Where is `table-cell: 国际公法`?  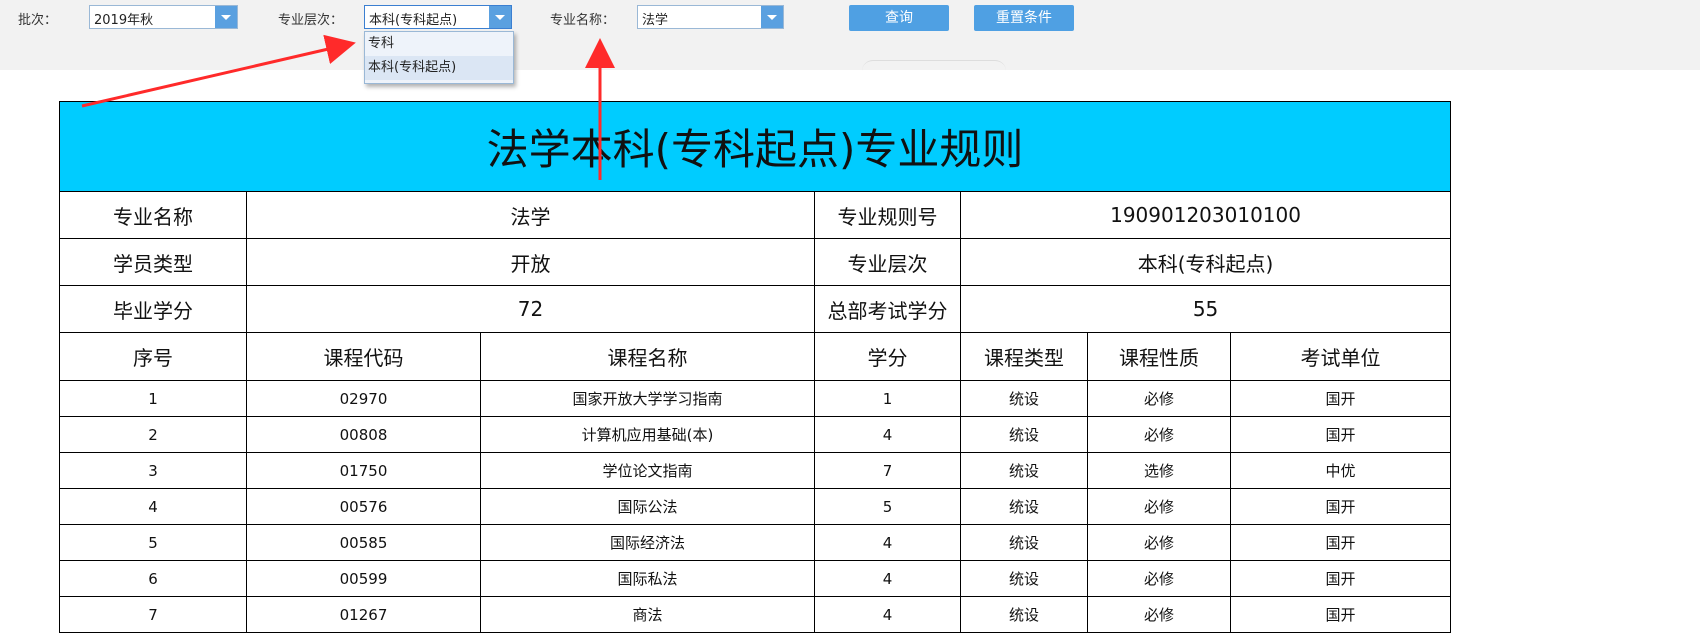
table-cell: 国际公法 is located at coordinates (647, 506).